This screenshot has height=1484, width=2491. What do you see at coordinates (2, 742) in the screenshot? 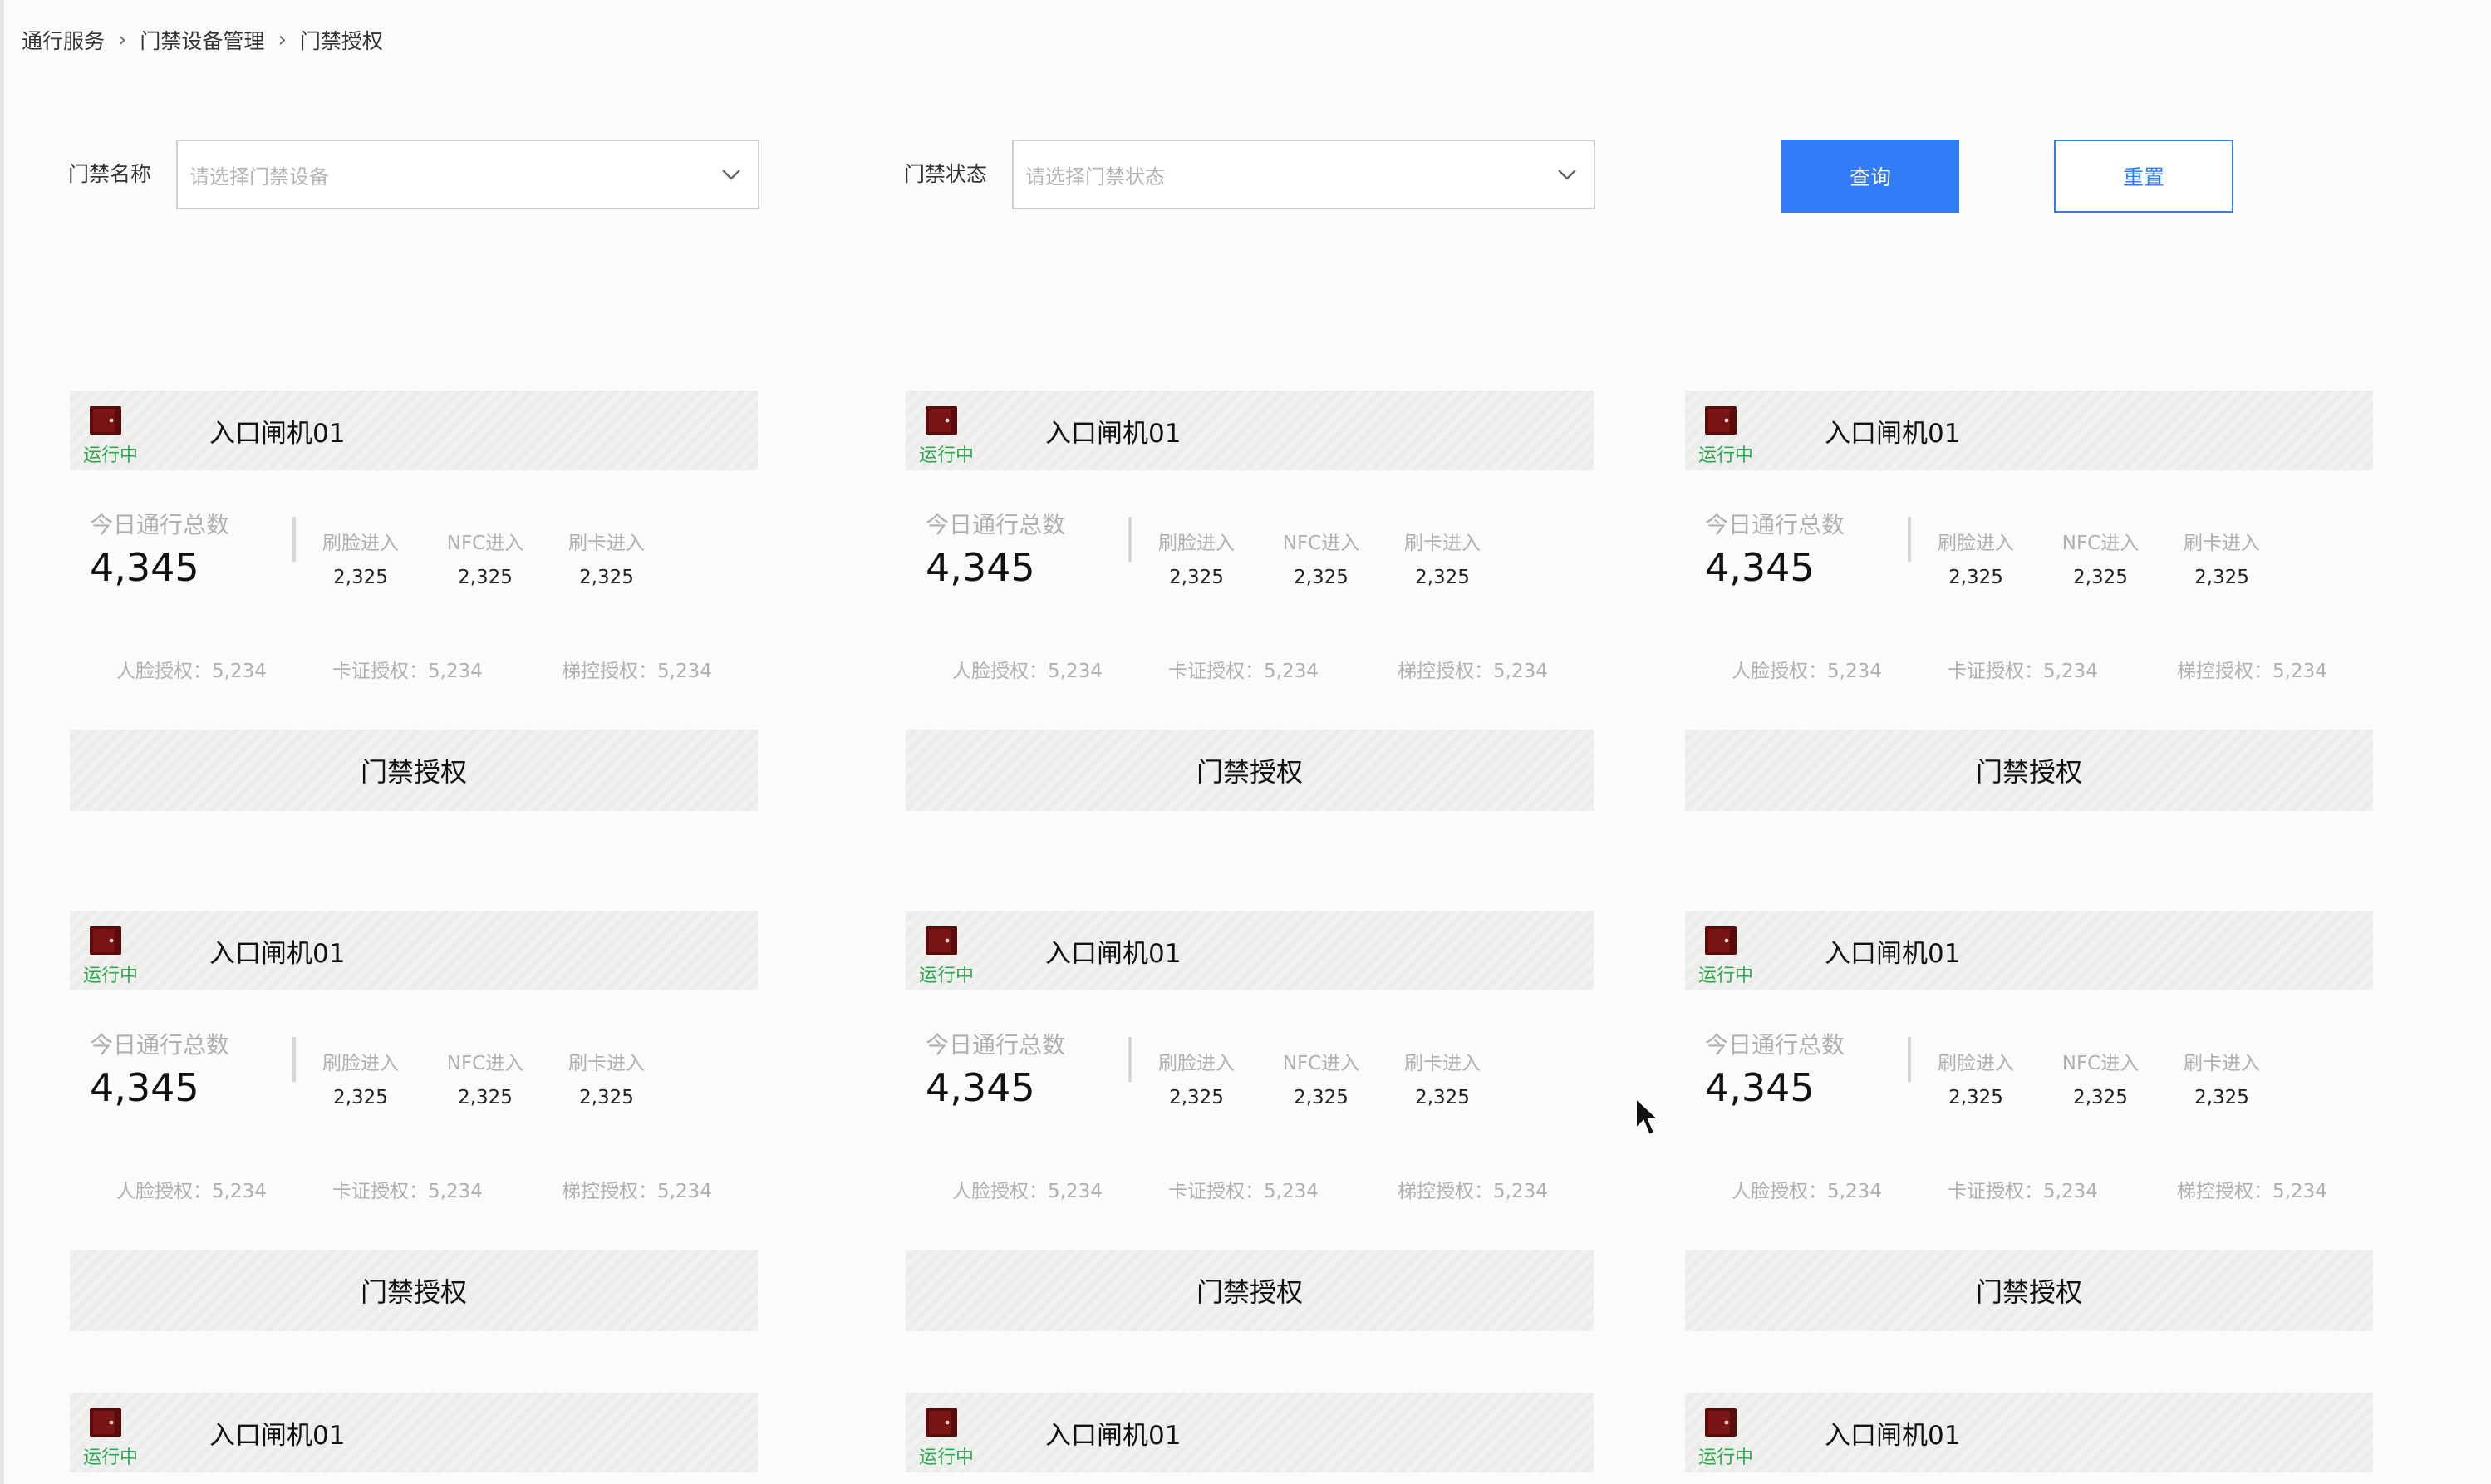
I see `page-left-border` at bounding box center [2, 742].